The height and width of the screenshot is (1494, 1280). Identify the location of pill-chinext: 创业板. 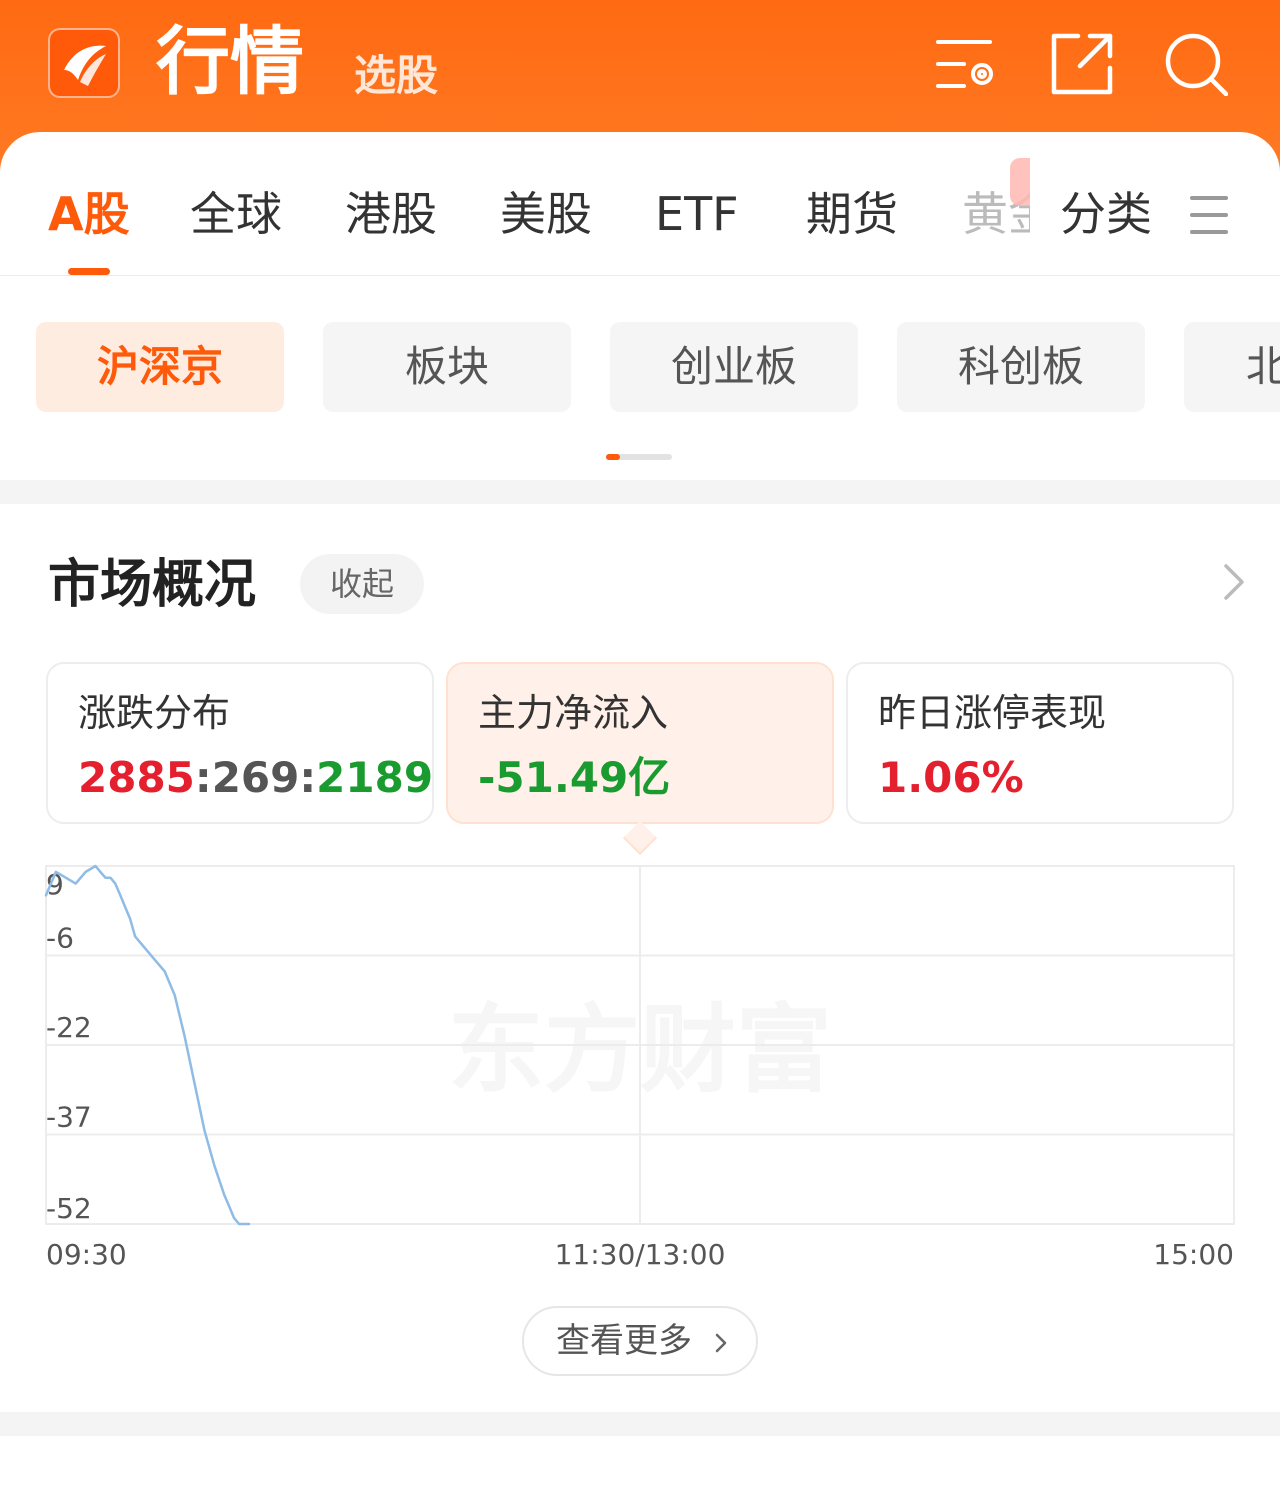
(734, 367).